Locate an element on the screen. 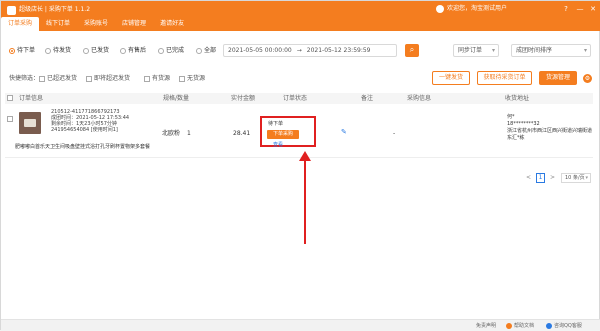  product-thumbnail is located at coordinates (30, 123).